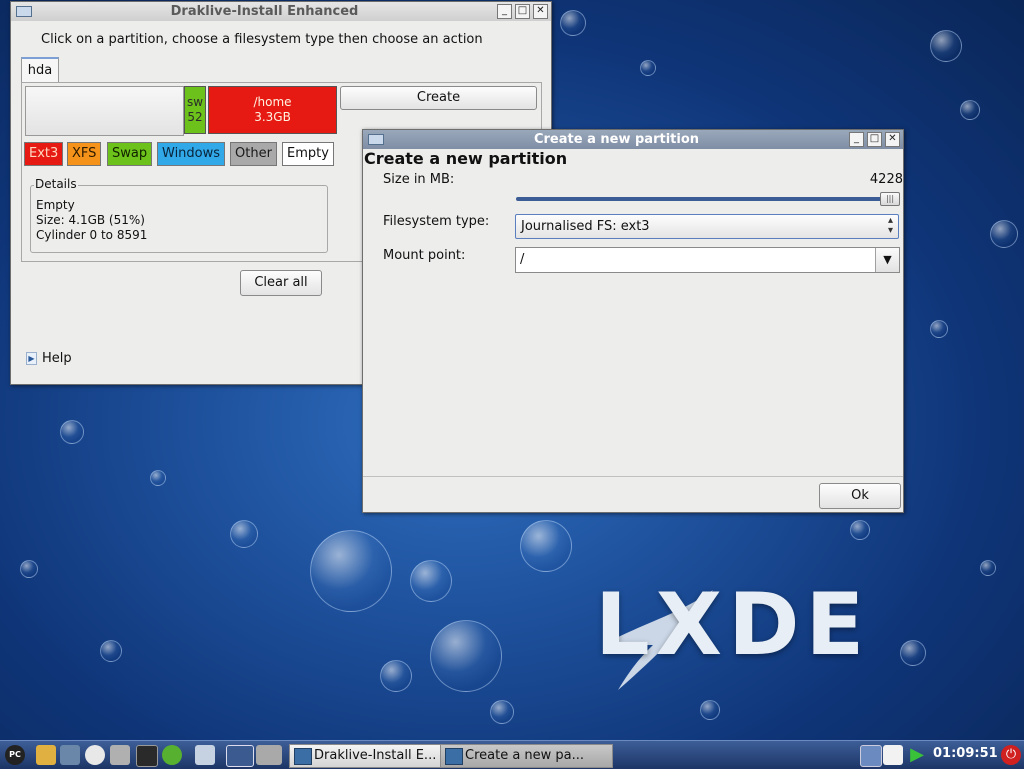  I want to click on fs-windows: Windows, so click(191, 154).